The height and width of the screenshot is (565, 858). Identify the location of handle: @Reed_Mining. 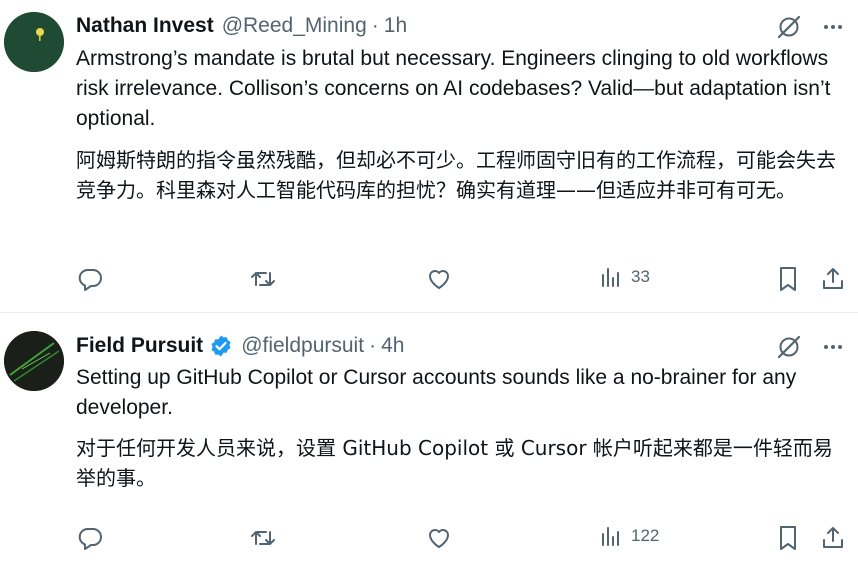
(294, 26).